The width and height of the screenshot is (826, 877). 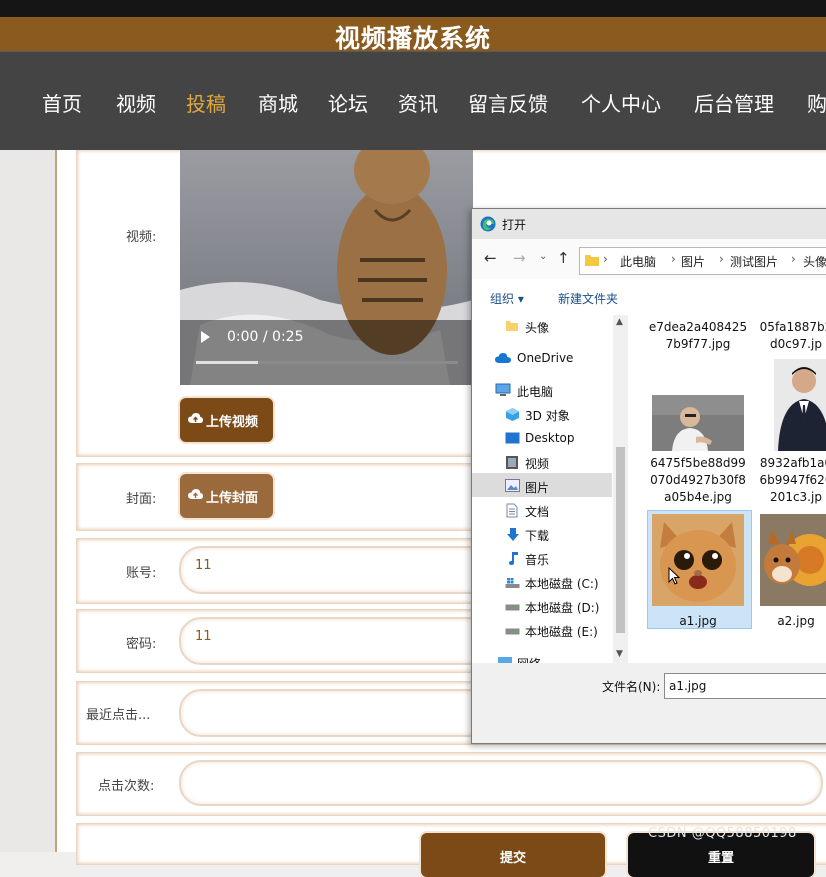 I want to click on documents-icon, so click(x=512, y=510).